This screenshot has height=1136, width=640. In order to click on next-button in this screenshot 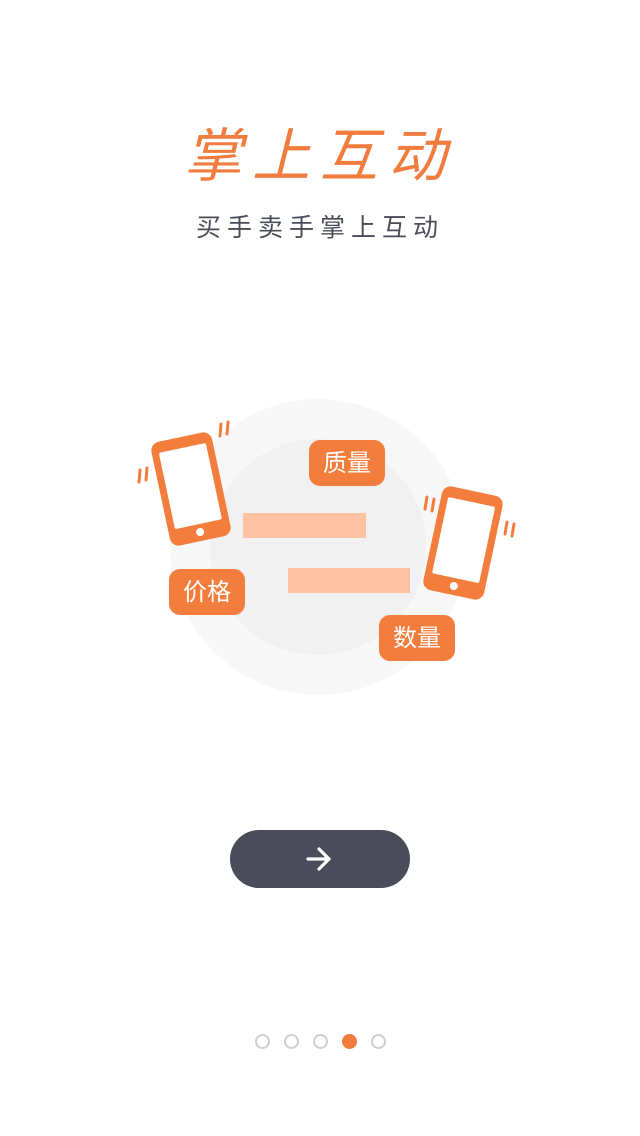, I will do `click(320, 859)`.